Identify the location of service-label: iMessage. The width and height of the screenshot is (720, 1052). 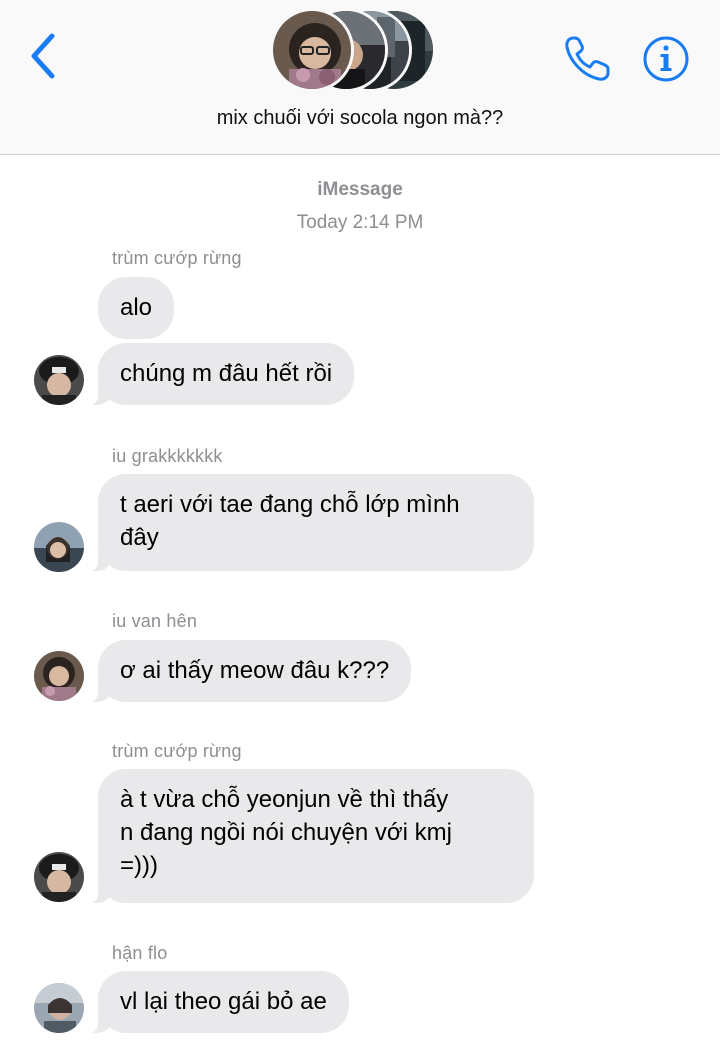
(360, 189).